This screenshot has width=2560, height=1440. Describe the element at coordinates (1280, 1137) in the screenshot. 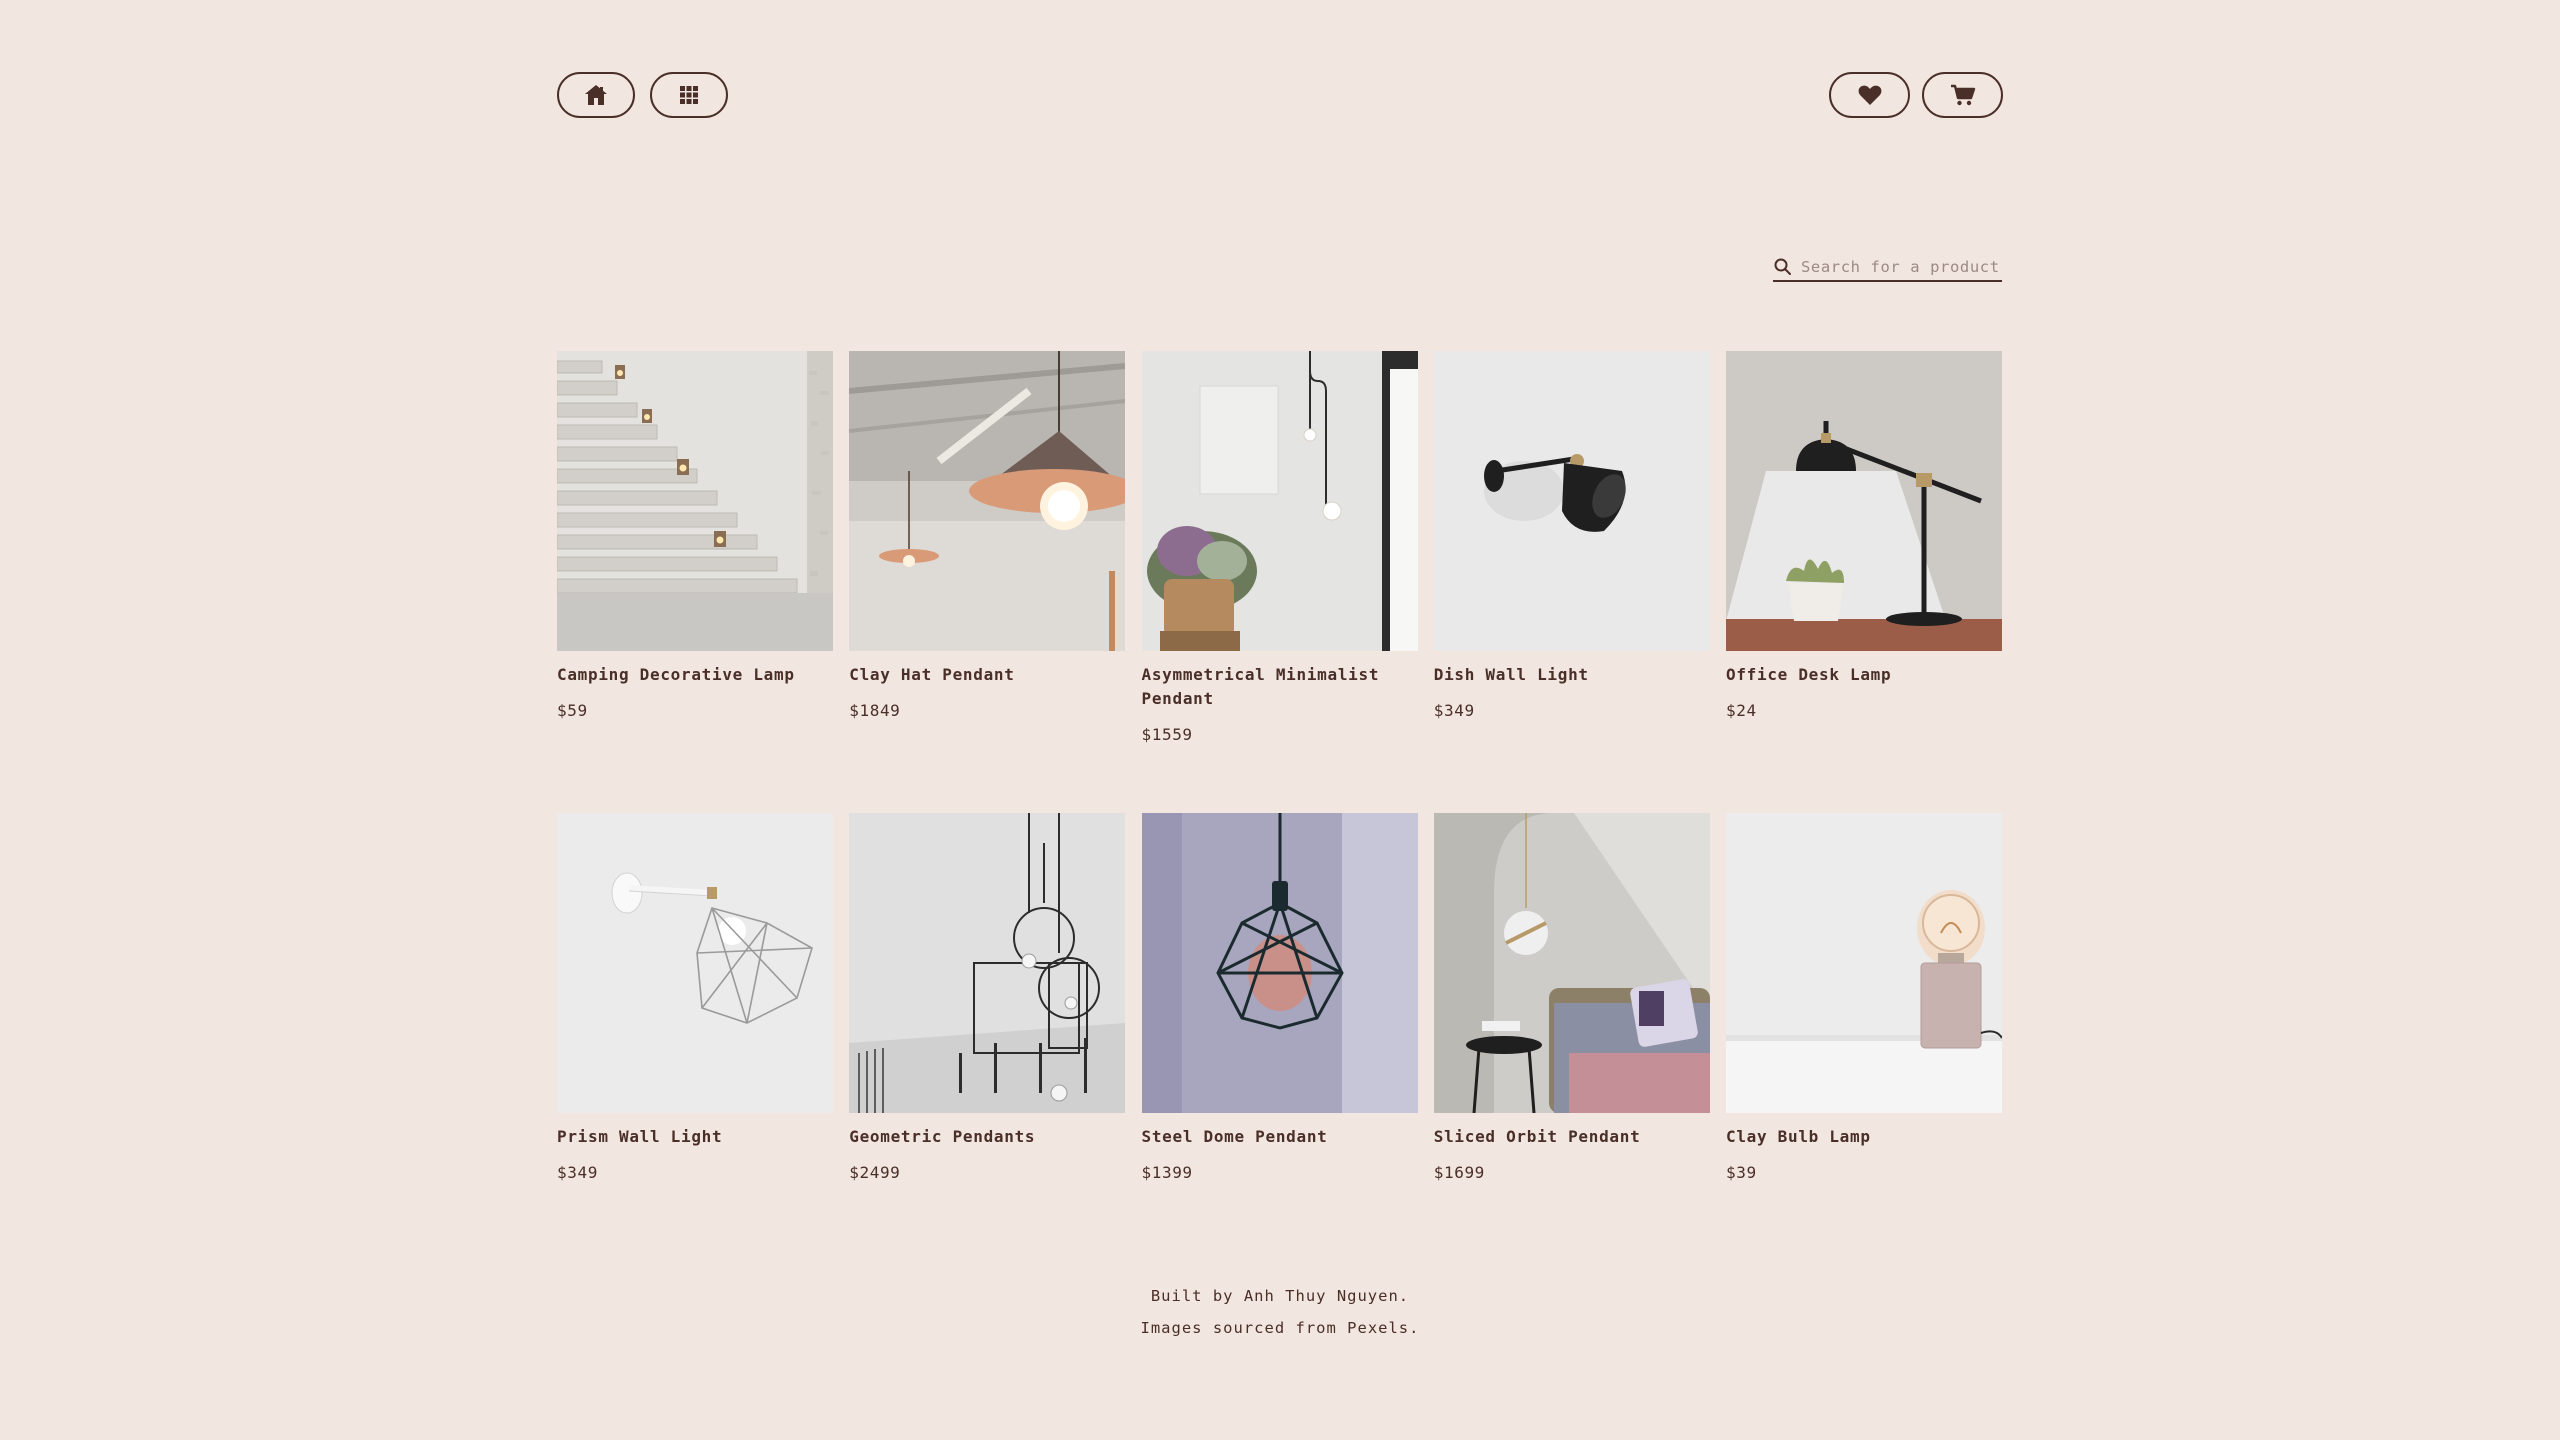

I see `product-name: Steel Dome Pendant` at that location.